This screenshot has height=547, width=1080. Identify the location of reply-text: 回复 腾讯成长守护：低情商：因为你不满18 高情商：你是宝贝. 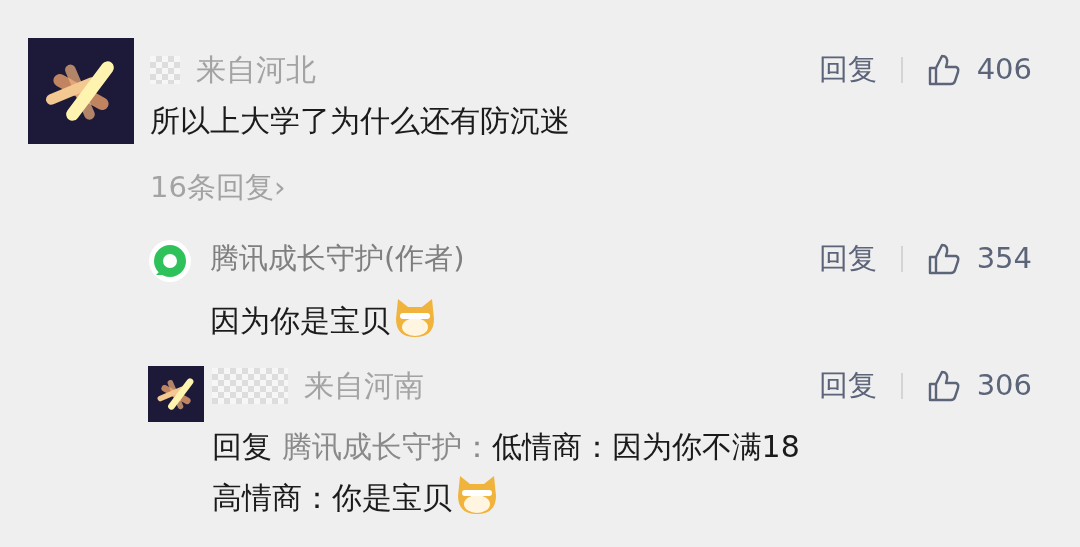
(506, 473).